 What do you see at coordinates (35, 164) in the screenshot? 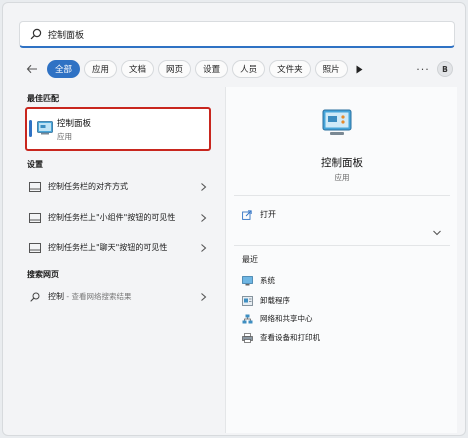
I see `section-settings: 设置` at bounding box center [35, 164].